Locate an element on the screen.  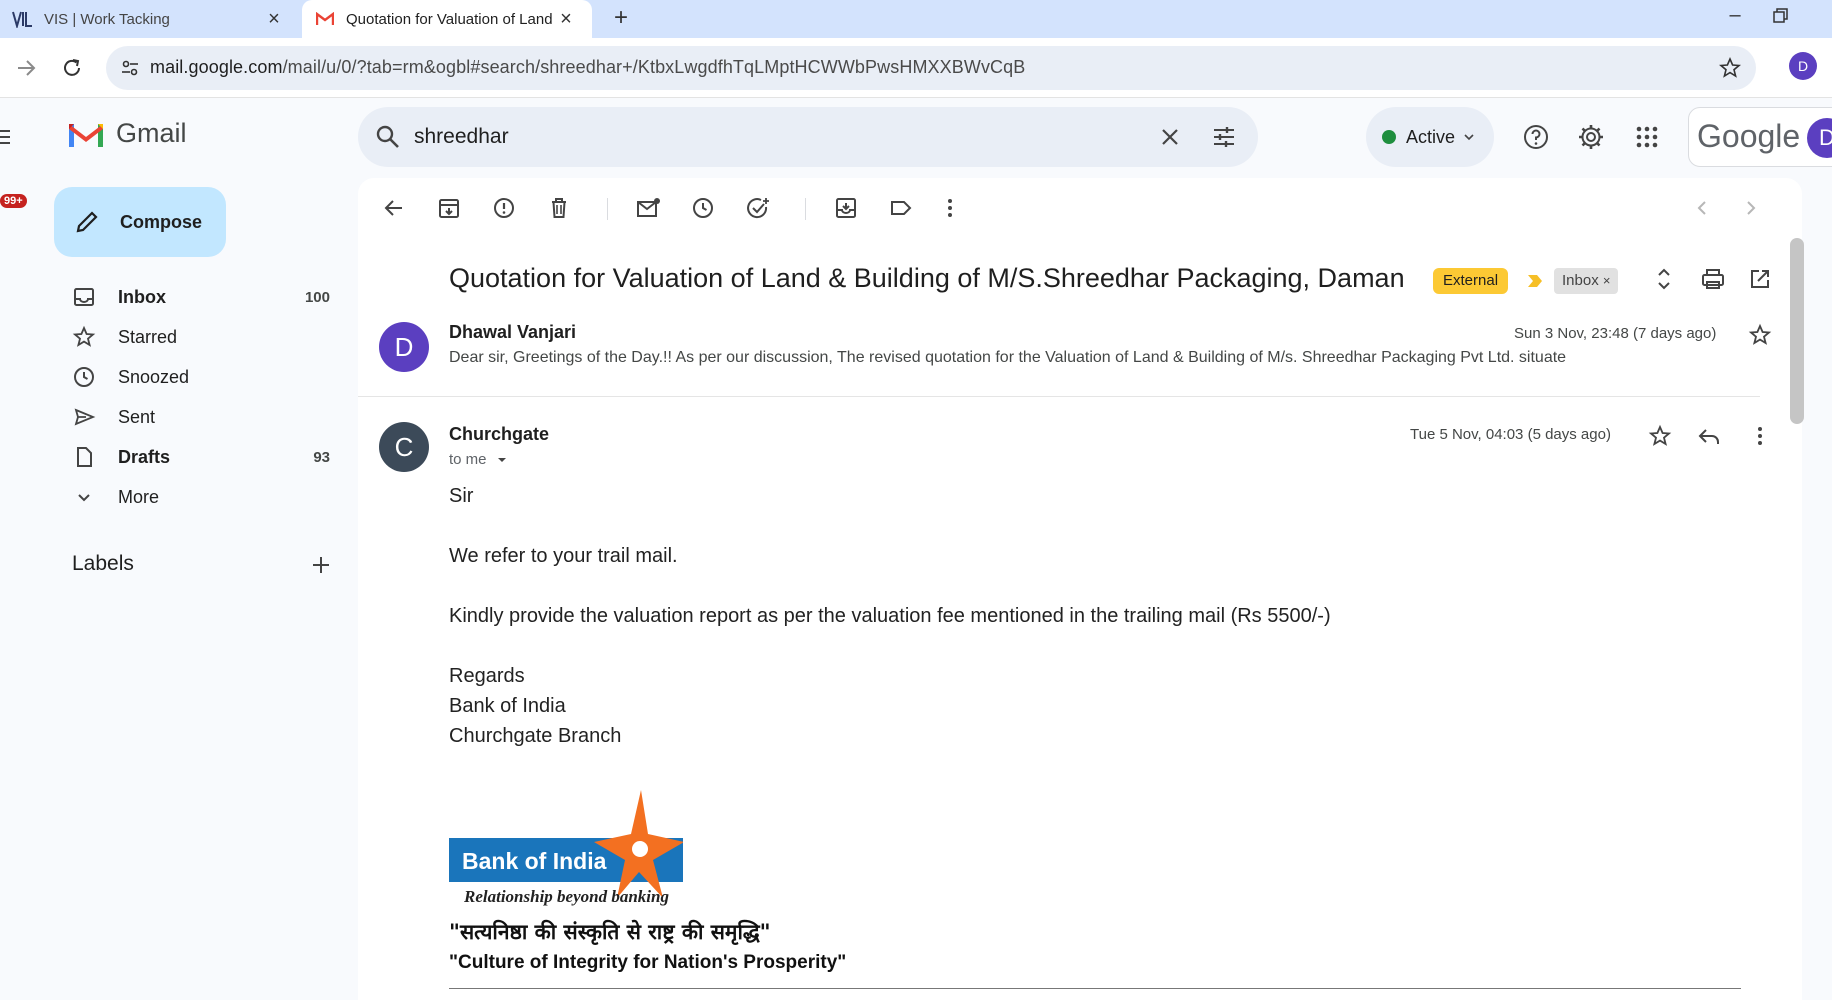
site-settings-icon is located at coordinates (130, 68).